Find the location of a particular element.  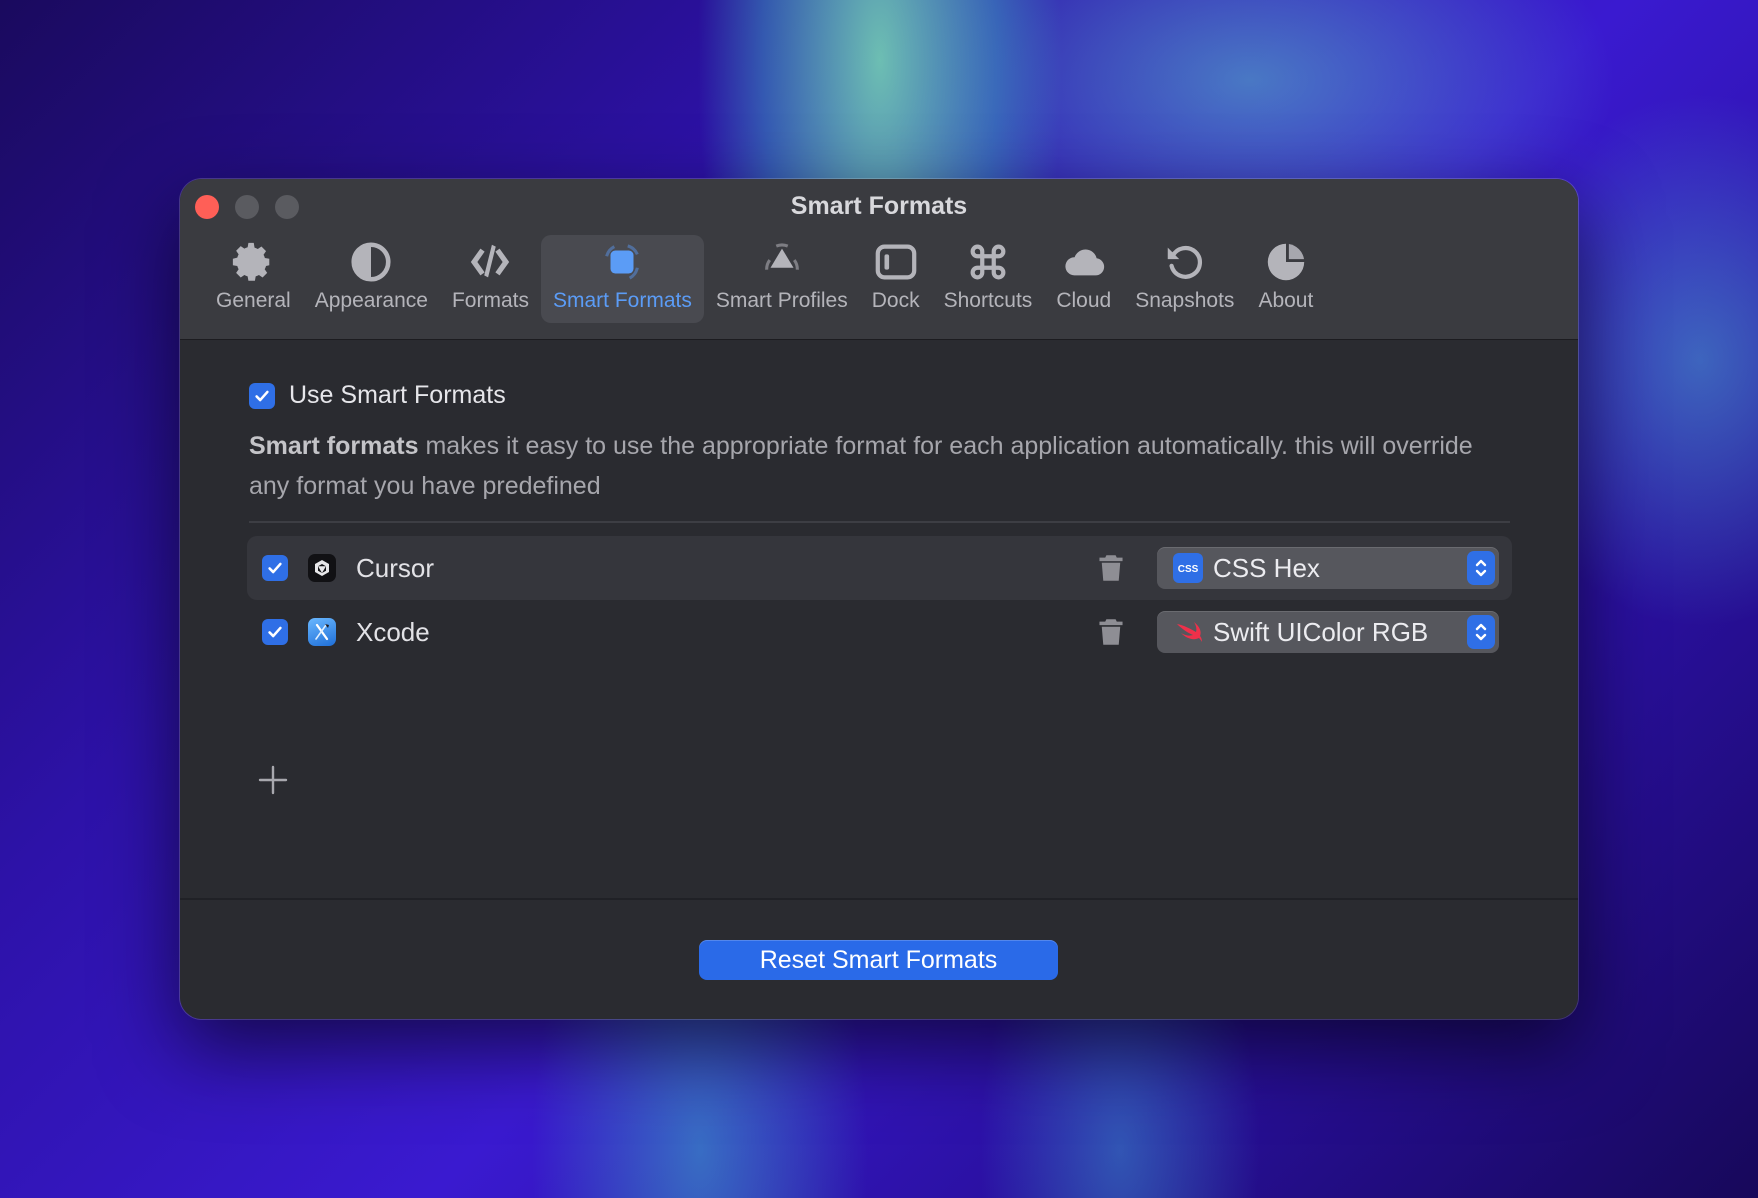

xcode-app-icon is located at coordinates (322, 632).